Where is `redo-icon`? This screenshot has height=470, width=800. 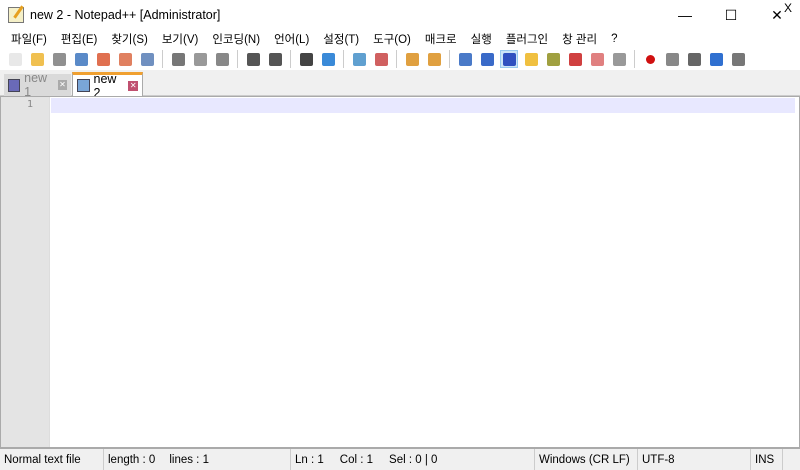 redo-icon is located at coordinates (275, 59).